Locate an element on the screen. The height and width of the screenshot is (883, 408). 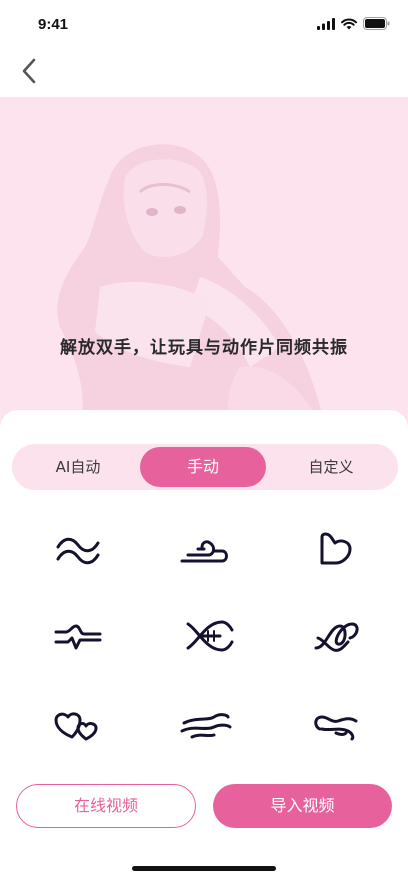
pattern-fish is located at coordinates (210, 636).